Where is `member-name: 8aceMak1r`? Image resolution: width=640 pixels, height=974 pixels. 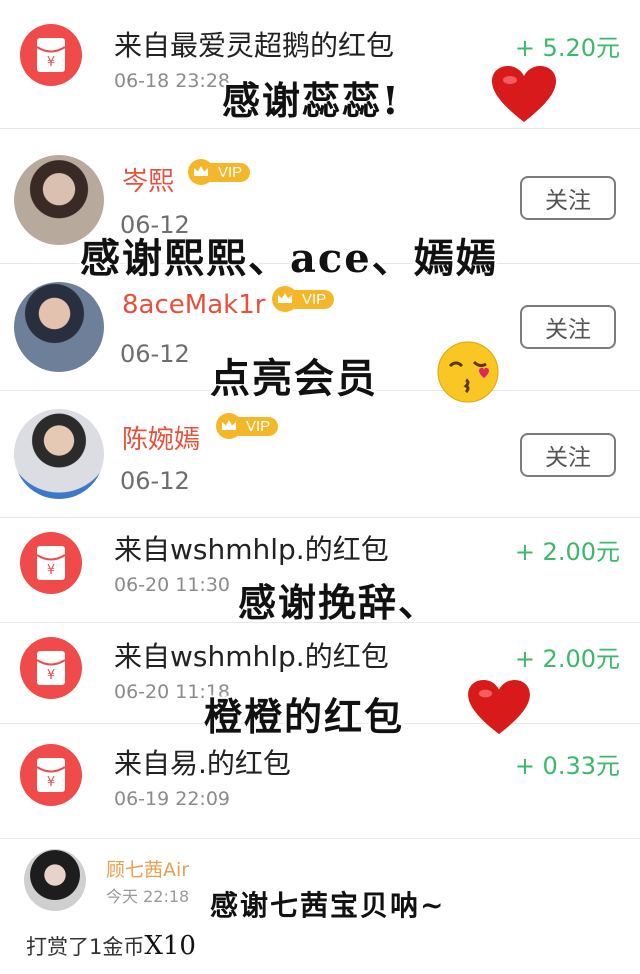 member-name: 8aceMak1r is located at coordinates (193, 305).